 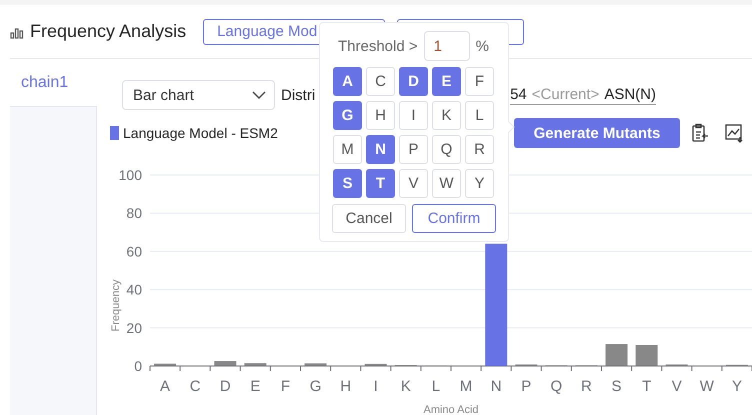 What do you see at coordinates (138, 366) in the screenshot?
I see `y-tick-label: 0` at bounding box center [138, 366].